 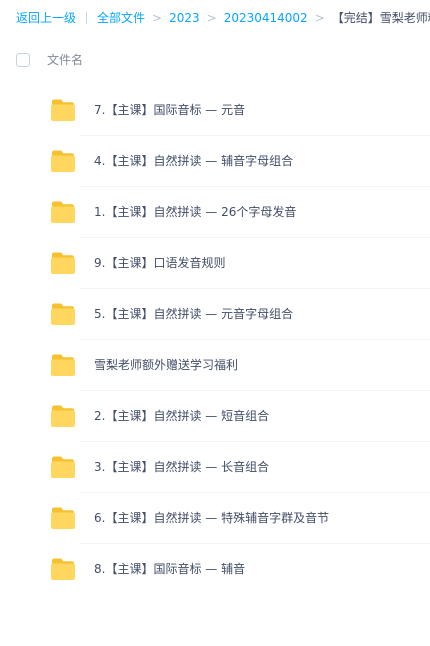 I want to click on file-list-header: 文件名, so click(x=215, y=61).